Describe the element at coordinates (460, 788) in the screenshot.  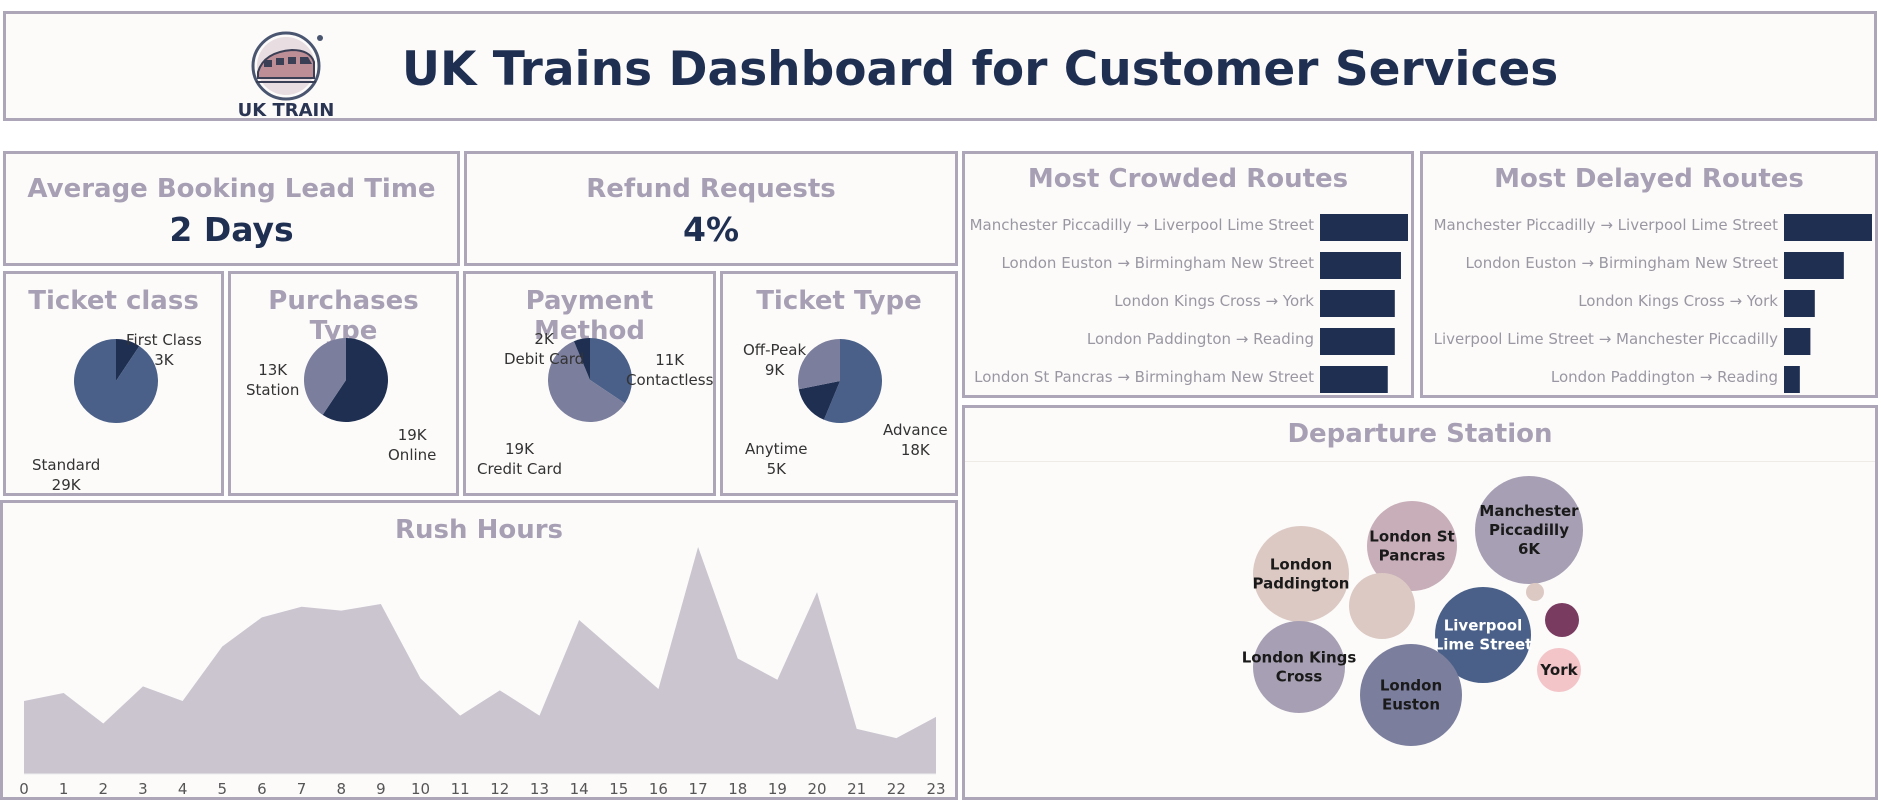
I see `hour-tick-label: 11` at that location.